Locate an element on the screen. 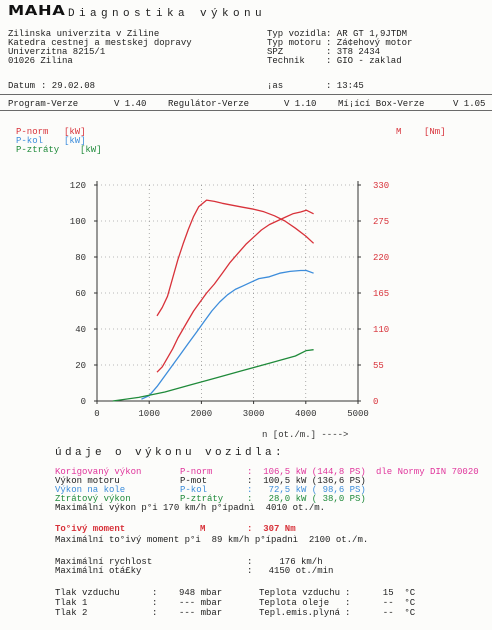 This screenshot has width=492, height=630. y2-tick-label: 275 is located at coordinates (381, 222).